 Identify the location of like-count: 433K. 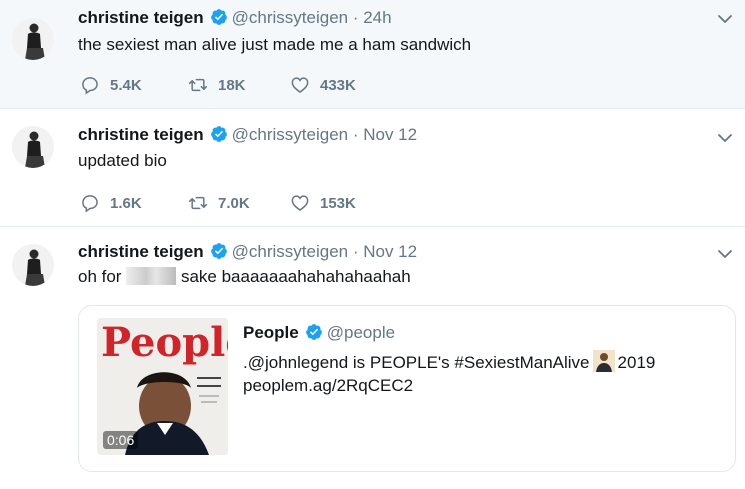
(338, 85).